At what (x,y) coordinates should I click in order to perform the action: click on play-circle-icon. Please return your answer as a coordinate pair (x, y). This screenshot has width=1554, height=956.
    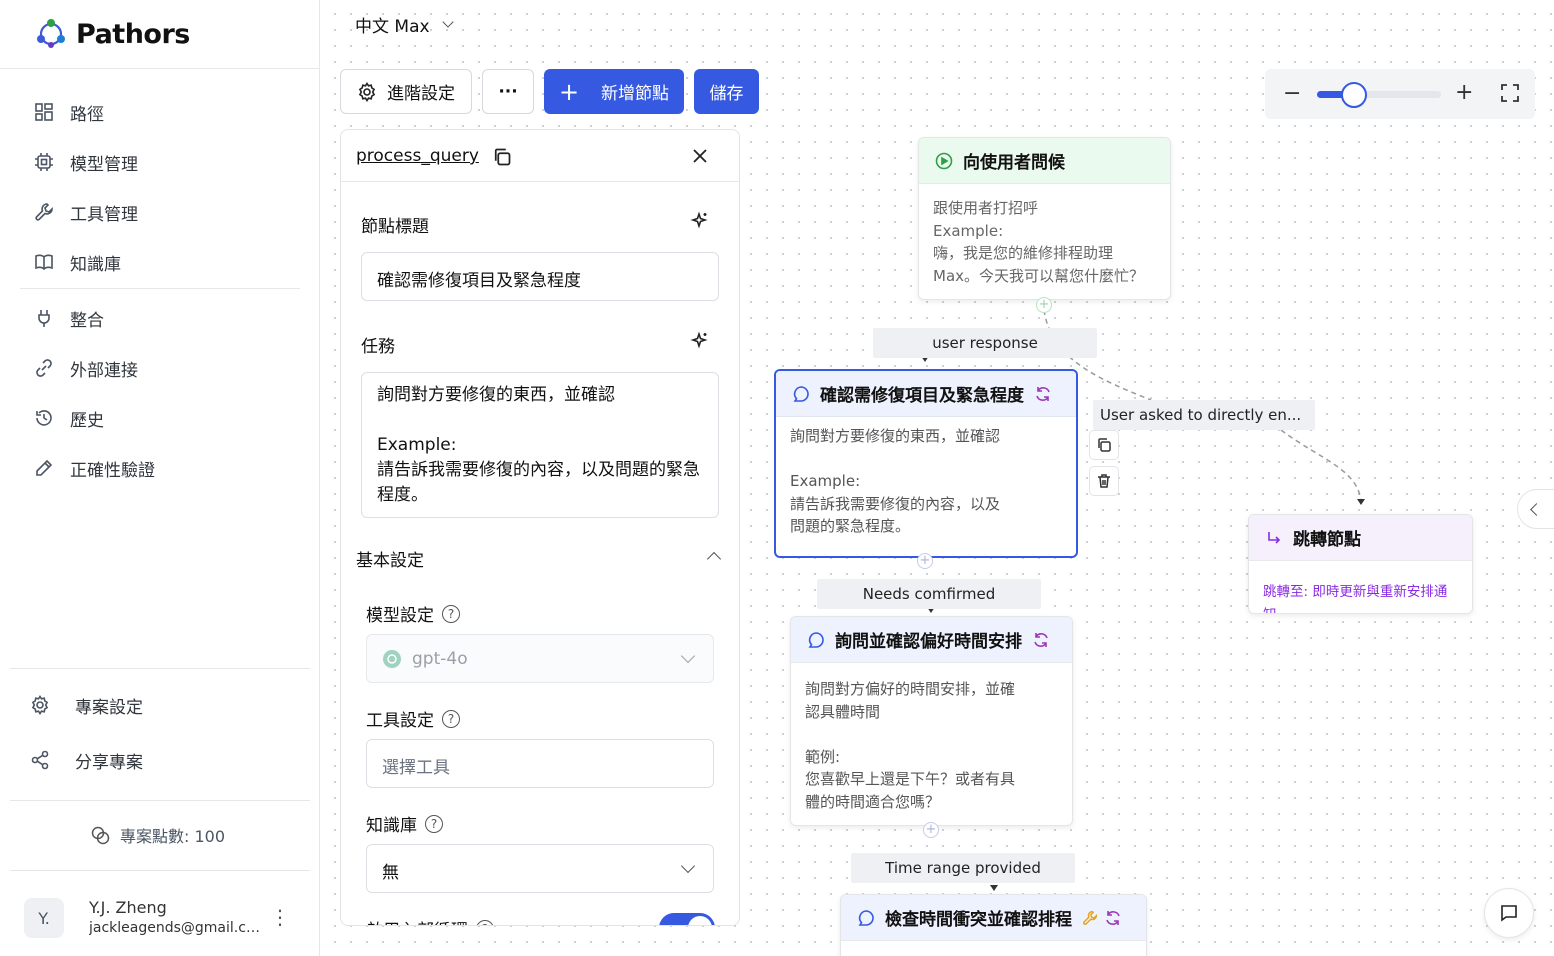
    Looking at the image, I should click on (944, 160).